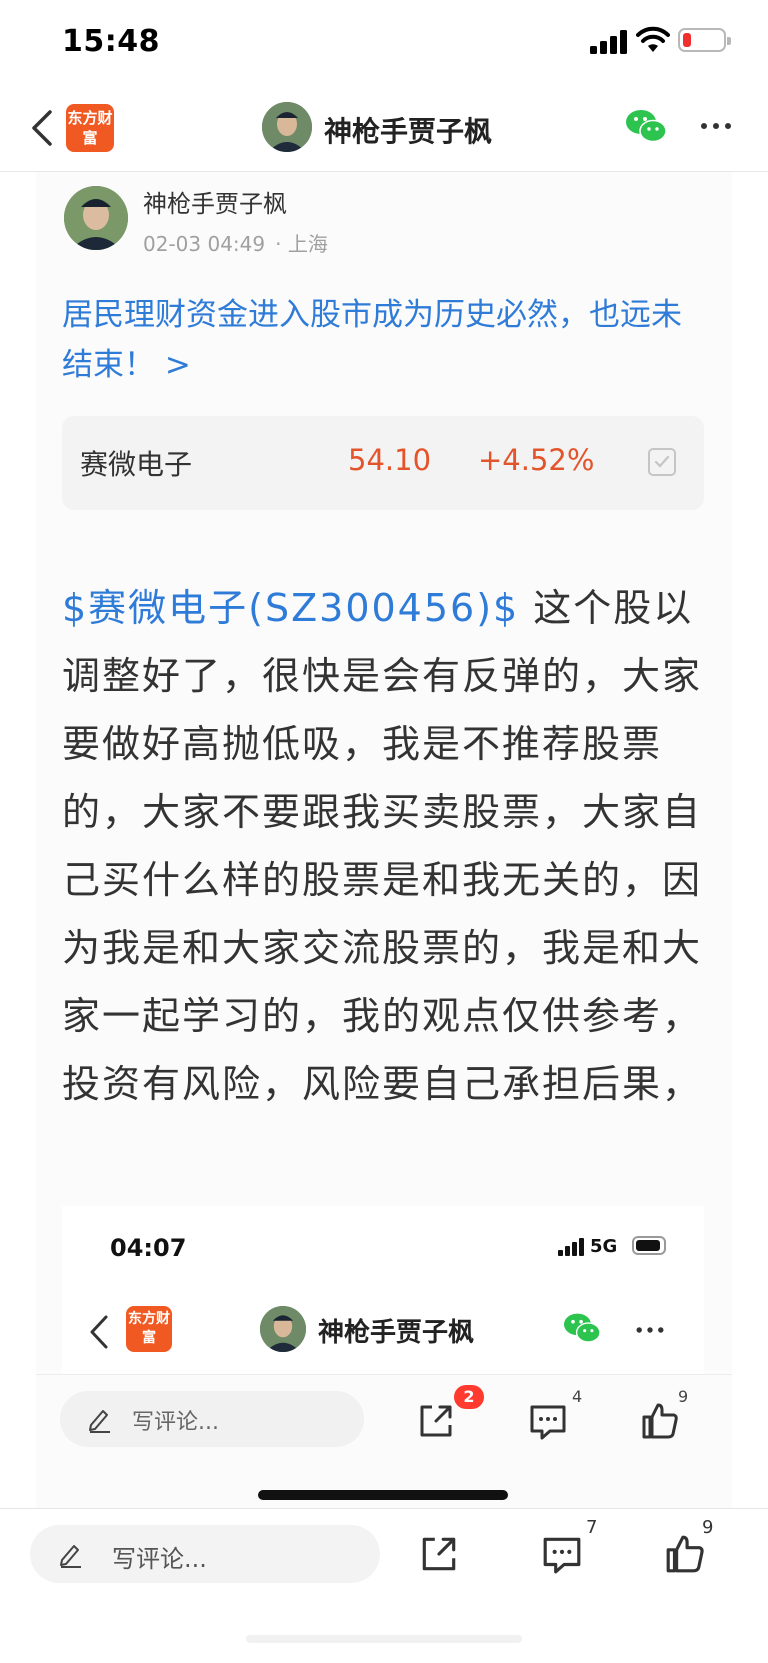  Describe the element at coordinates (649, 1245) in the screenshot. I see `embedded-battery-icon` at that location.